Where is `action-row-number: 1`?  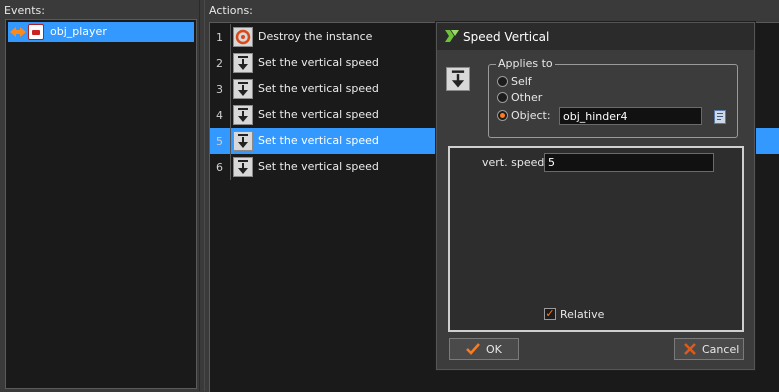 action-row-number: 1 is located at coordinates (219, 37).